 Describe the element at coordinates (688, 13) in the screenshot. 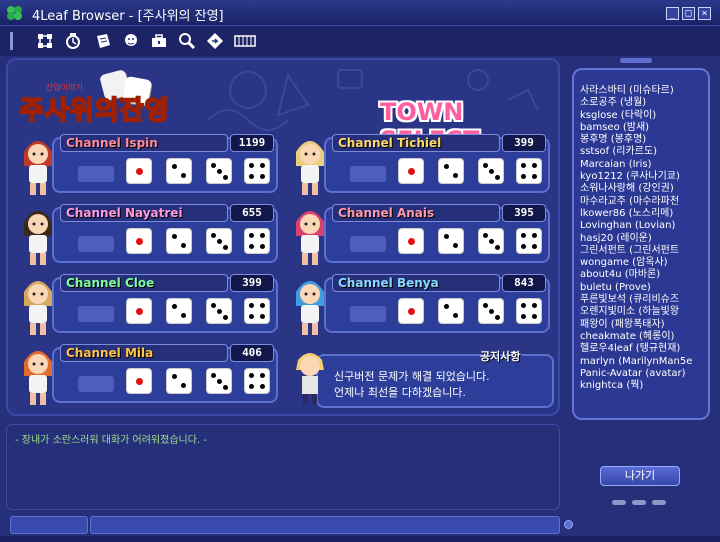

I see `maximize-button: □` at that location.